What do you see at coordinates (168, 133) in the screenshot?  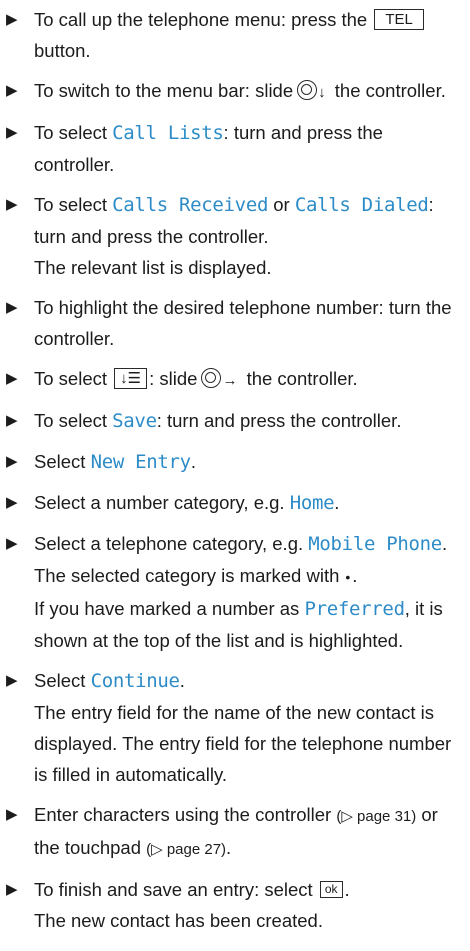 I see `menu-item-call-lists: Call Lists` at bounding box center [168, 133].